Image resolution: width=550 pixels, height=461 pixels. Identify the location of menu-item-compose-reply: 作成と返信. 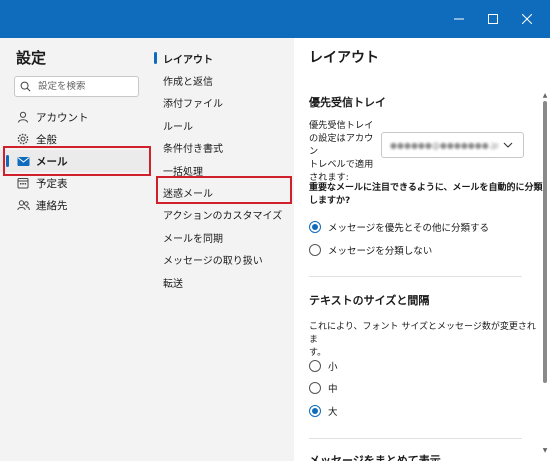
(222, 80).